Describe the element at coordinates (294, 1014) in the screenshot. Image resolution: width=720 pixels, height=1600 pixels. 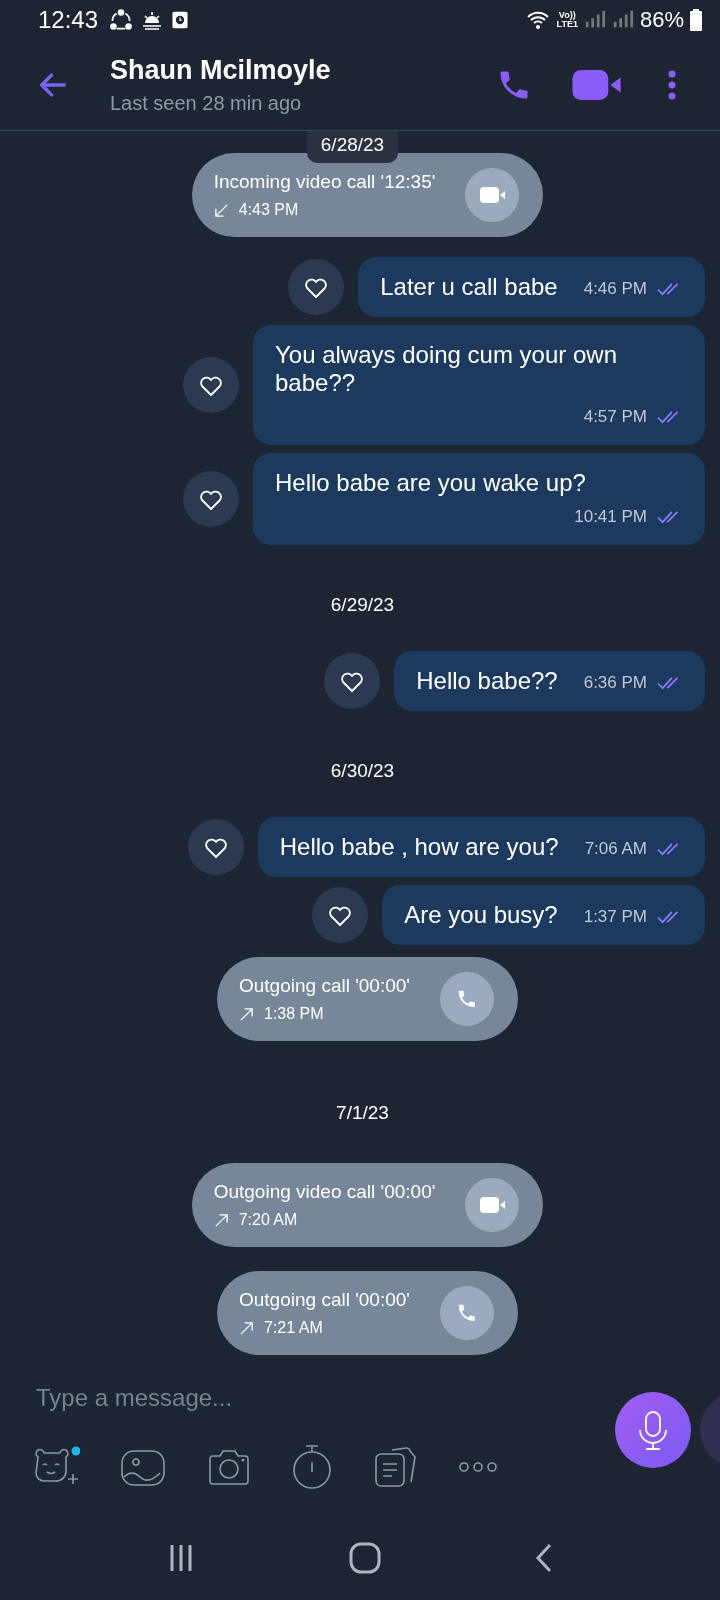
I see `call-time: 1:38 PM` at that location.